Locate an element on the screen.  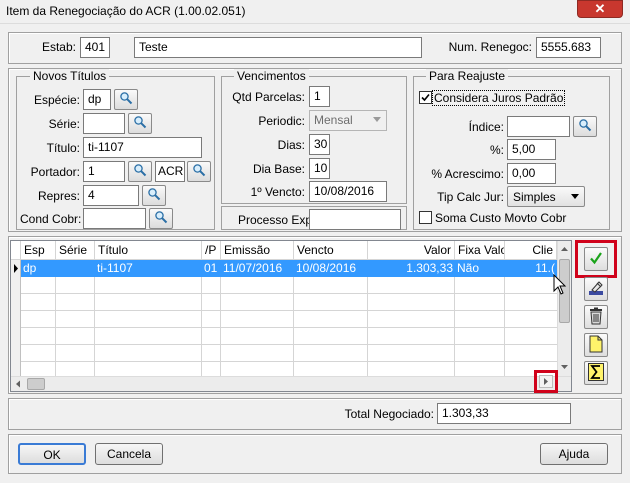
especie-input: dp is located at coordinates (97, 99).